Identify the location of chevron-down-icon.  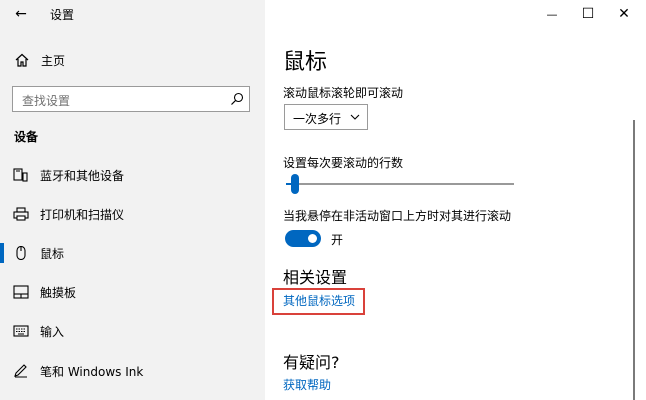
(355, 117).